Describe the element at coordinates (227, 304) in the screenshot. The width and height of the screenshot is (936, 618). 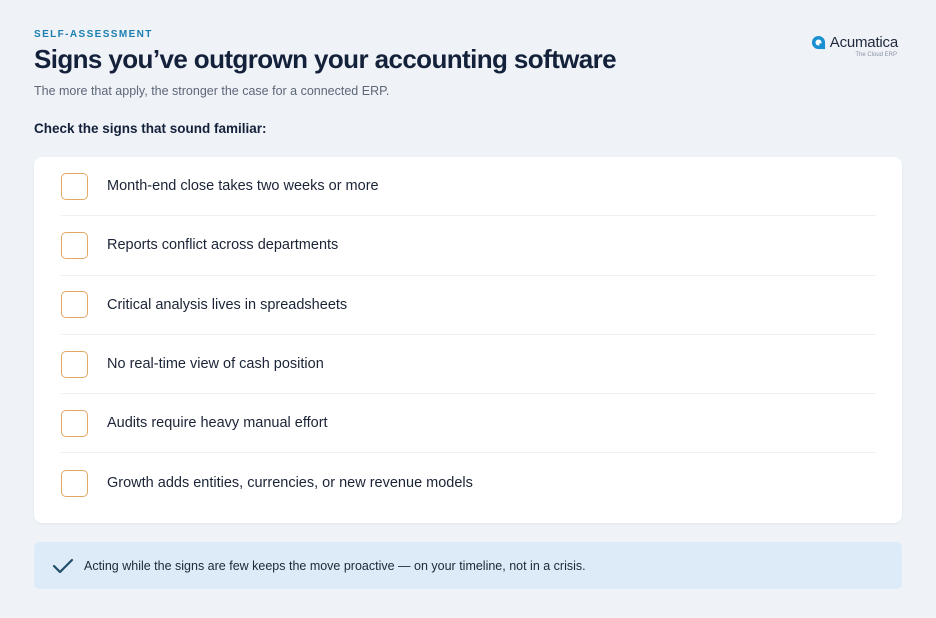
I see `checklist-item-label: Critical analysis lives in spreadsheets` at that location.